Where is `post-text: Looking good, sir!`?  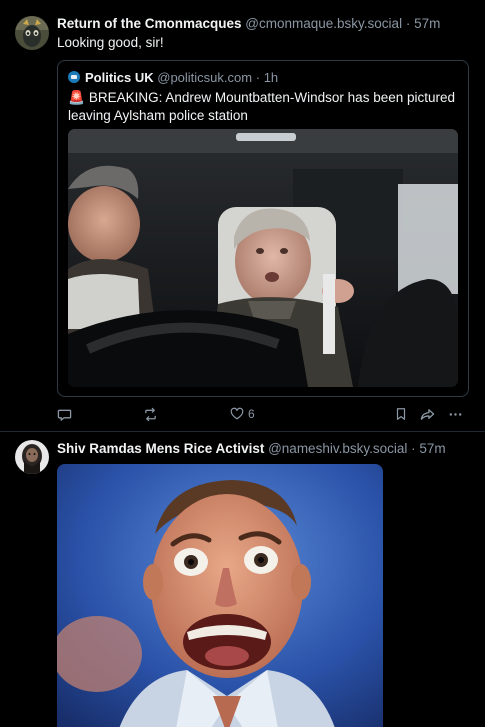
post-text: Looking good, sir! is located at coordinates (110, 42).